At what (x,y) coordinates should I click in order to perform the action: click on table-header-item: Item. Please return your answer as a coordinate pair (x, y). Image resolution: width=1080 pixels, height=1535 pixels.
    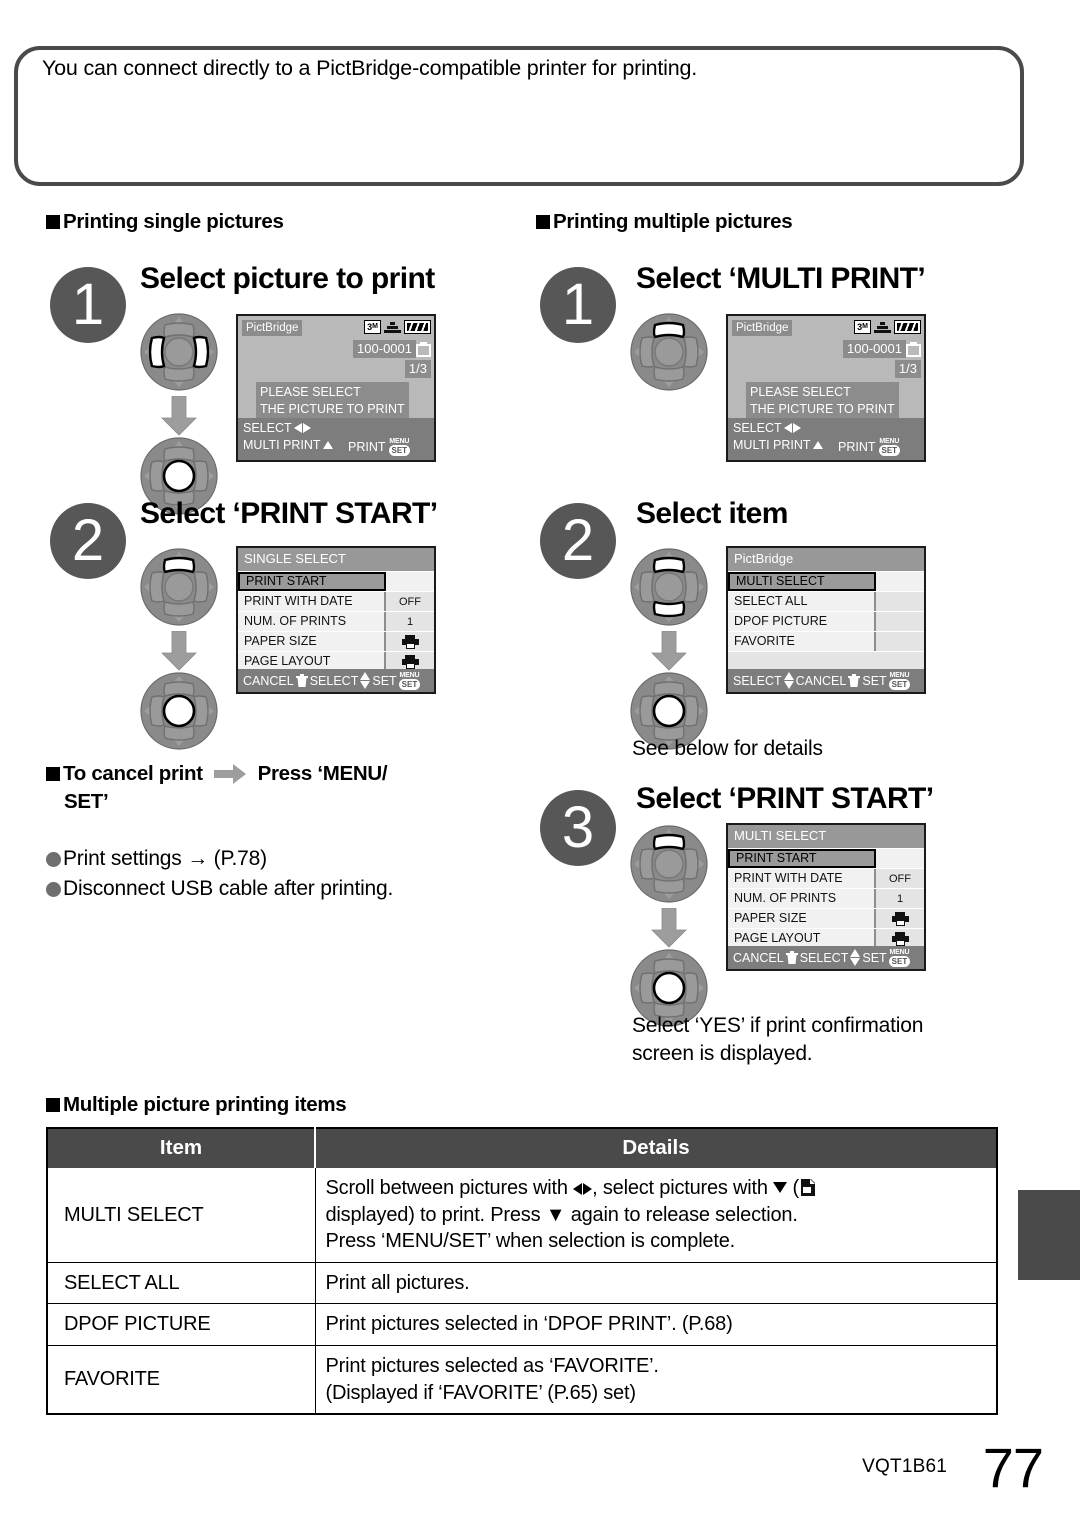
    Looking at the image, I should click on (181, 1147).